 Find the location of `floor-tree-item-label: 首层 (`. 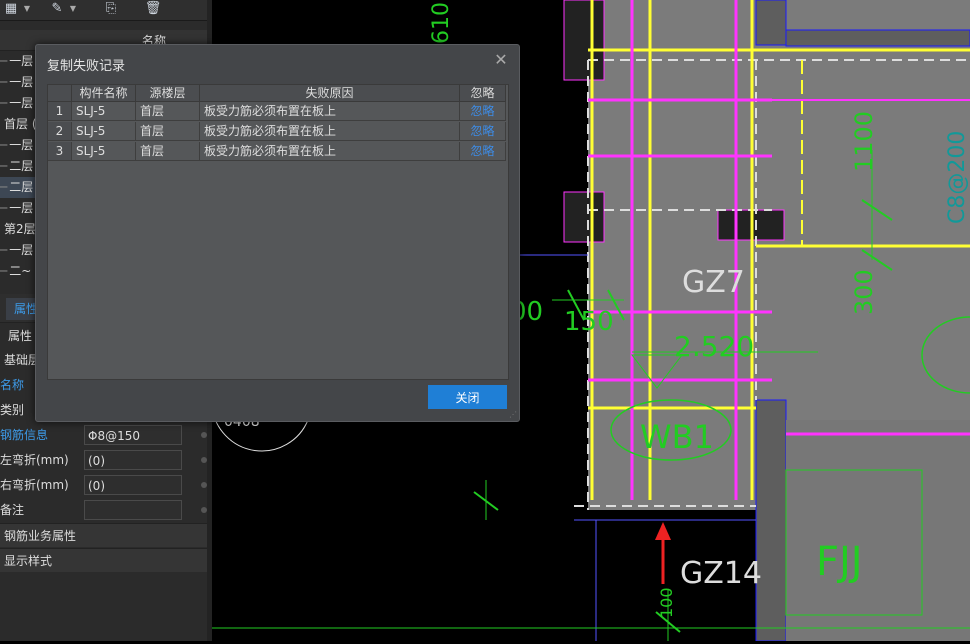

floor-tree-item-label: 首层 ( is located at coordinates (20, 124).